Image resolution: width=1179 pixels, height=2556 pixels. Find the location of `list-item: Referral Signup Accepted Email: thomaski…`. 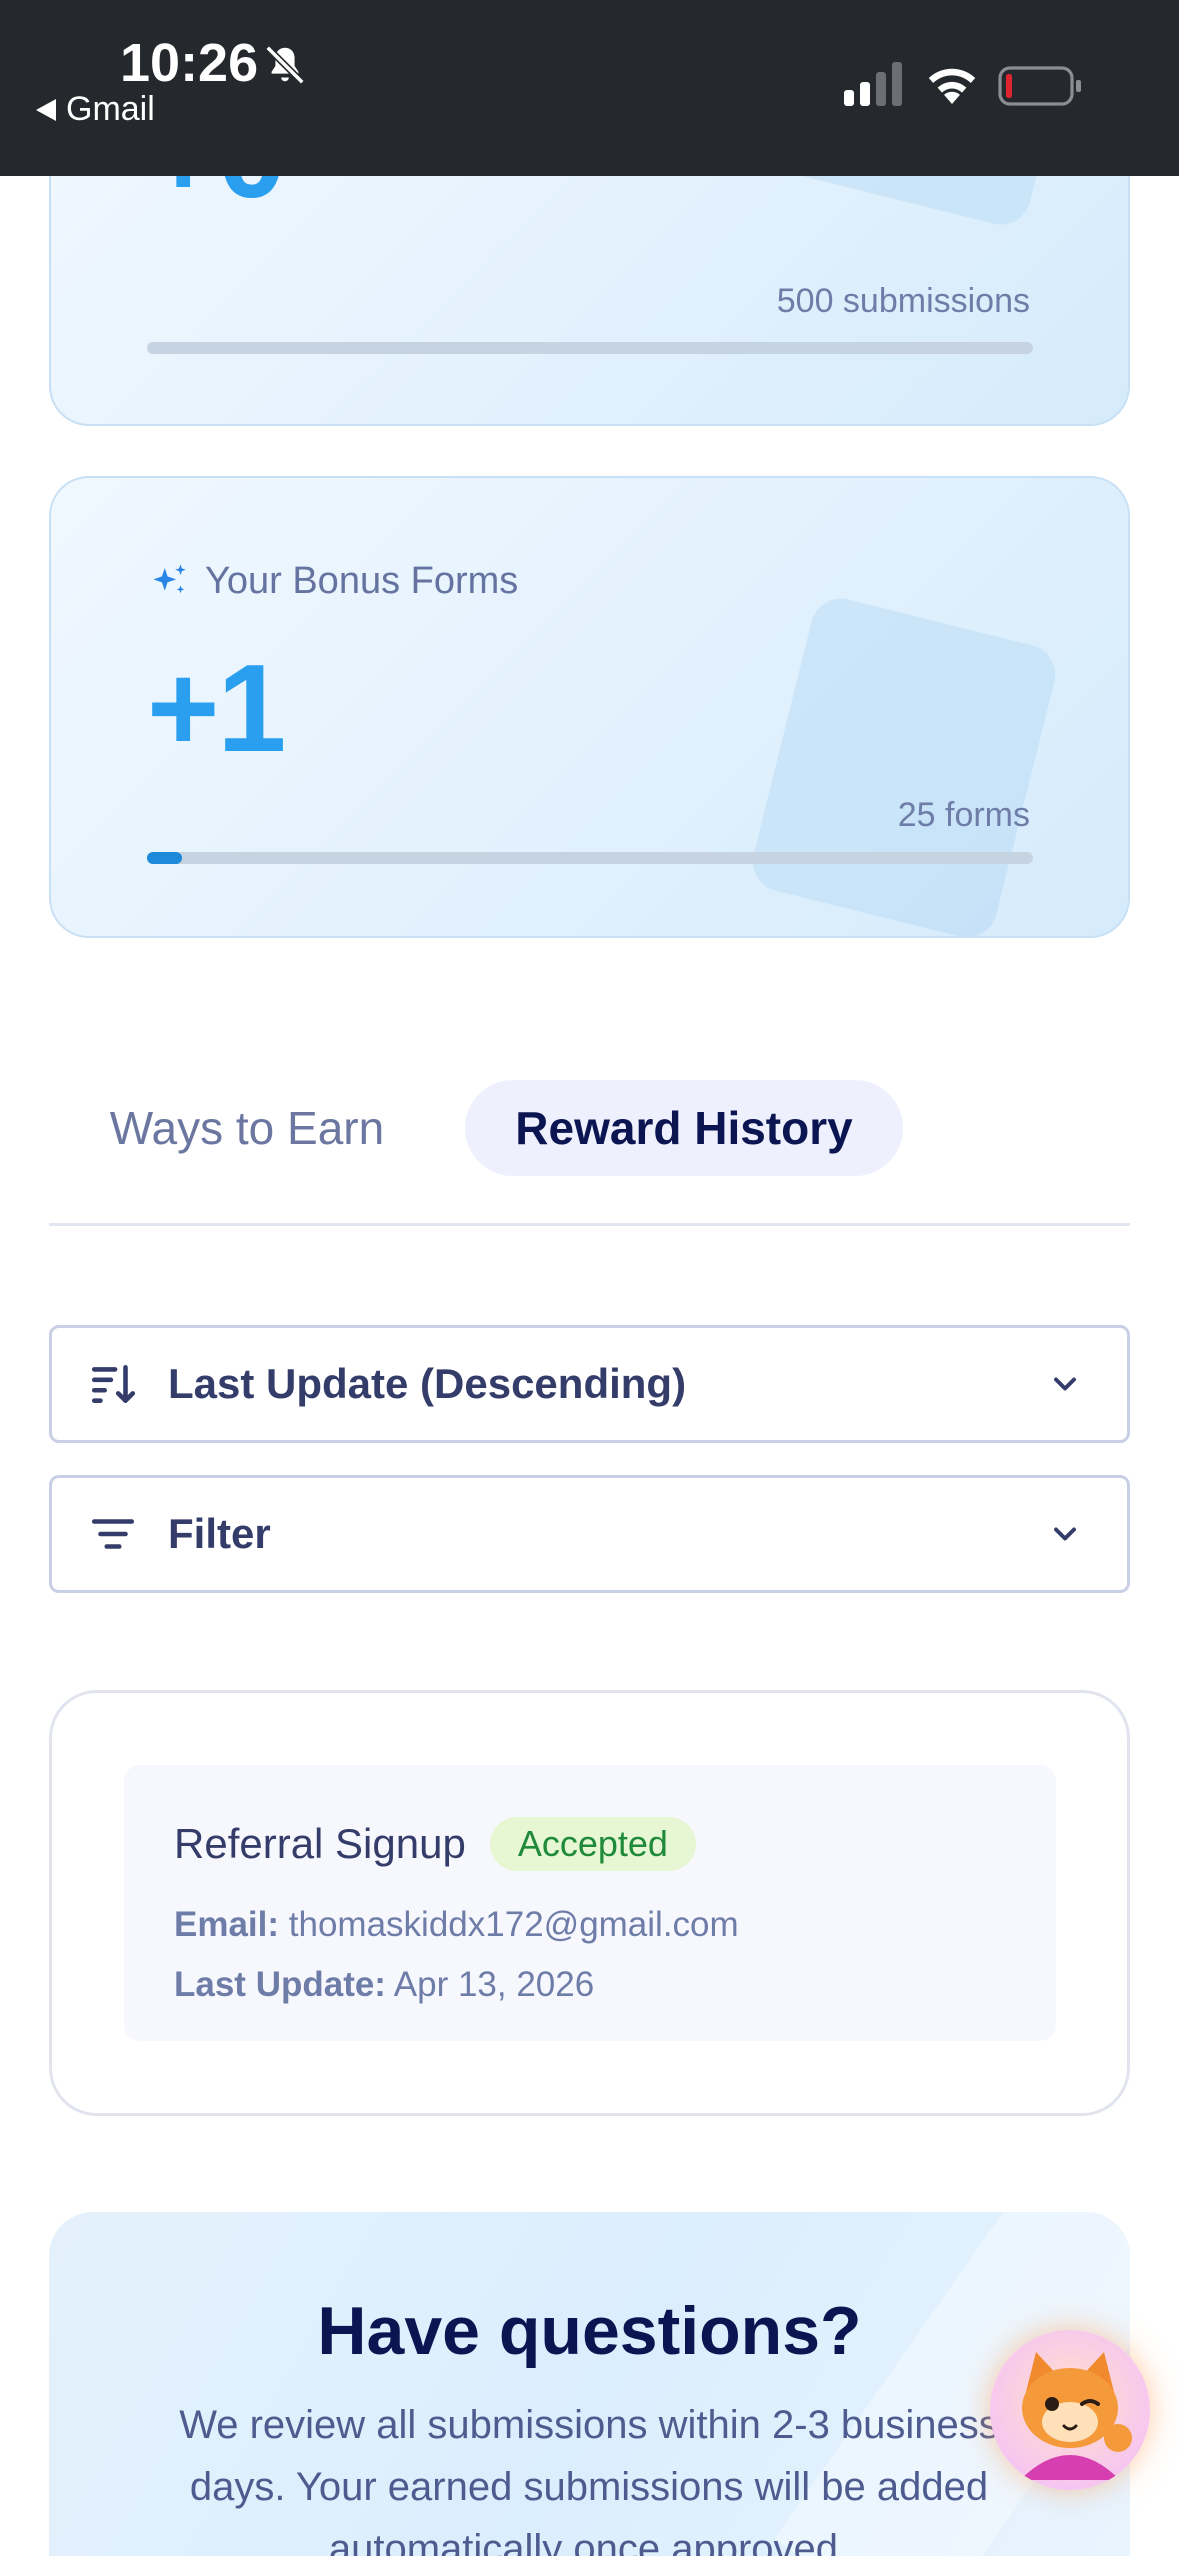

list-item: Referral Signup Accepted Email: thomaski… is located at coordinates (590, 1903).